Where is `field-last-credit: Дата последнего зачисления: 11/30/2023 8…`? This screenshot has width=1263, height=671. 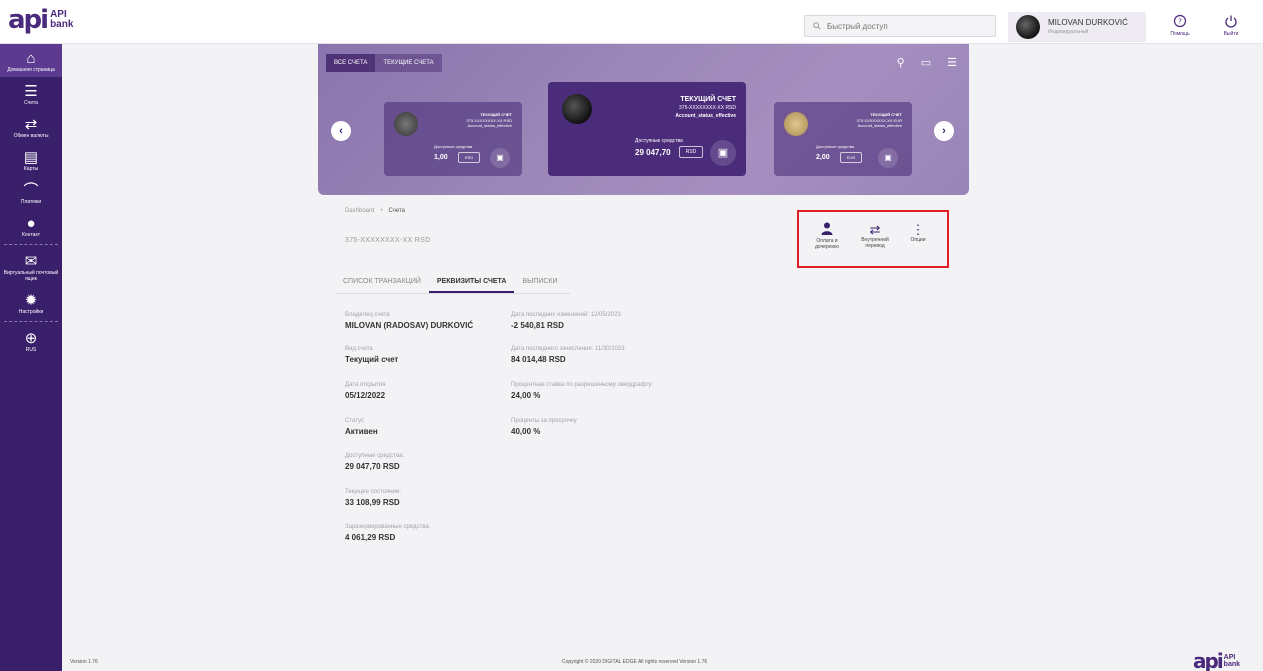 field-last-credit: Дата последнего зачисления: 11/30/2023 8… is located at coordinates (568, 355).